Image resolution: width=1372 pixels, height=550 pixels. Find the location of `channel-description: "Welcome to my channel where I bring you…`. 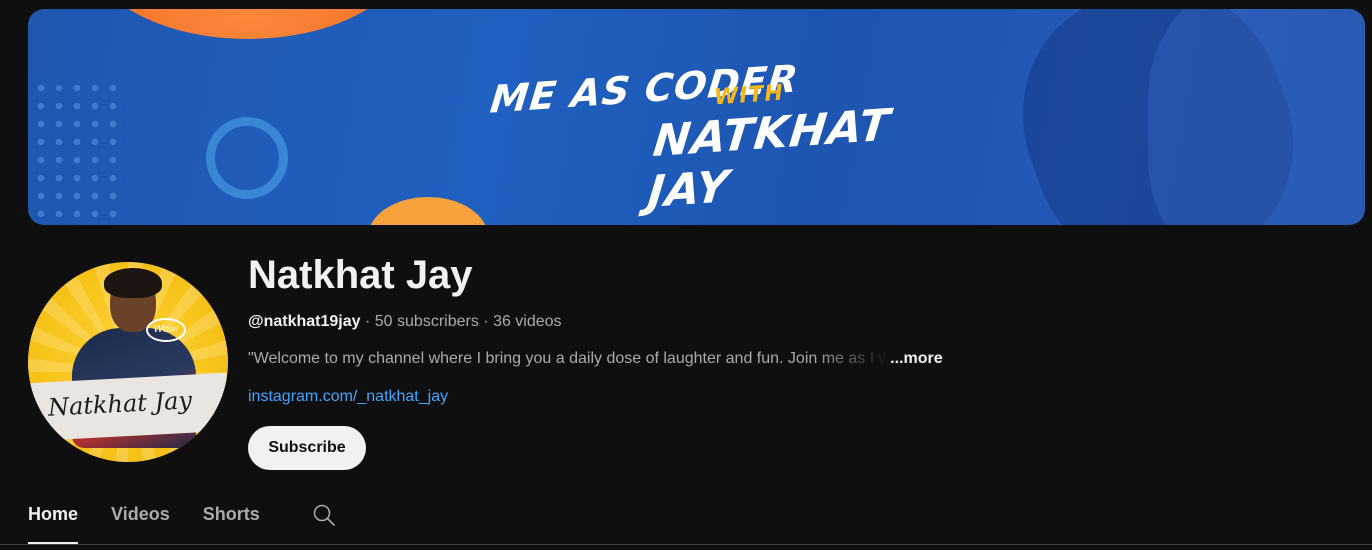

channel-description: "Welcome to my channel where I bring you… is located at coordinates (595, 359).